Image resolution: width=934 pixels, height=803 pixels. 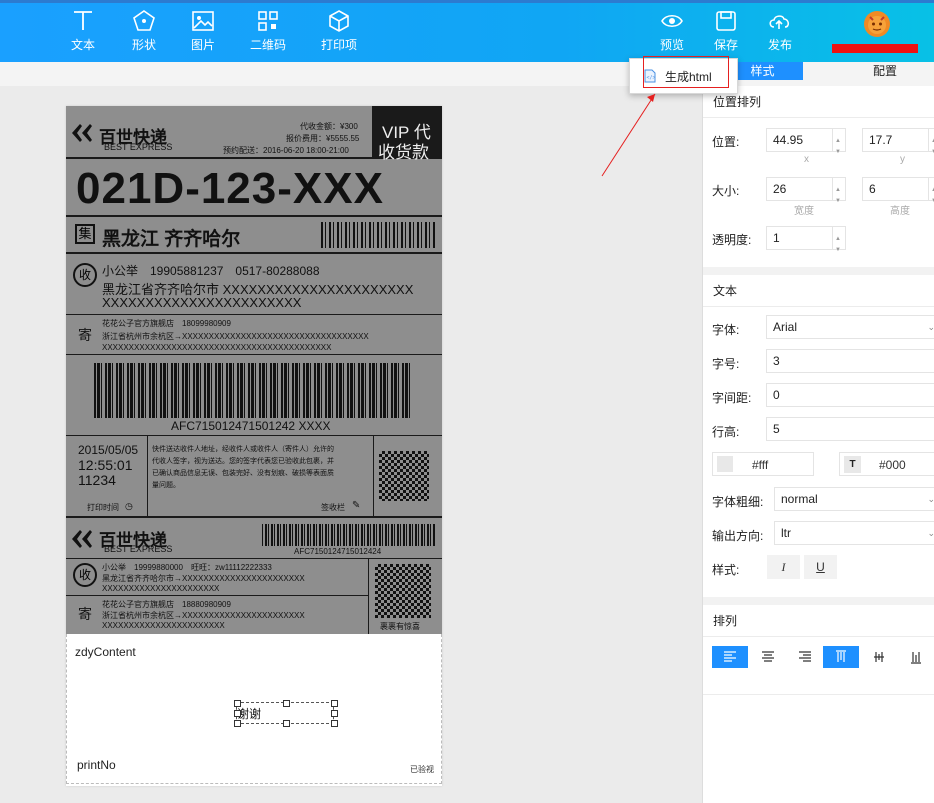 I want to click on font-label: 字体:, so click(x=726, y=330).